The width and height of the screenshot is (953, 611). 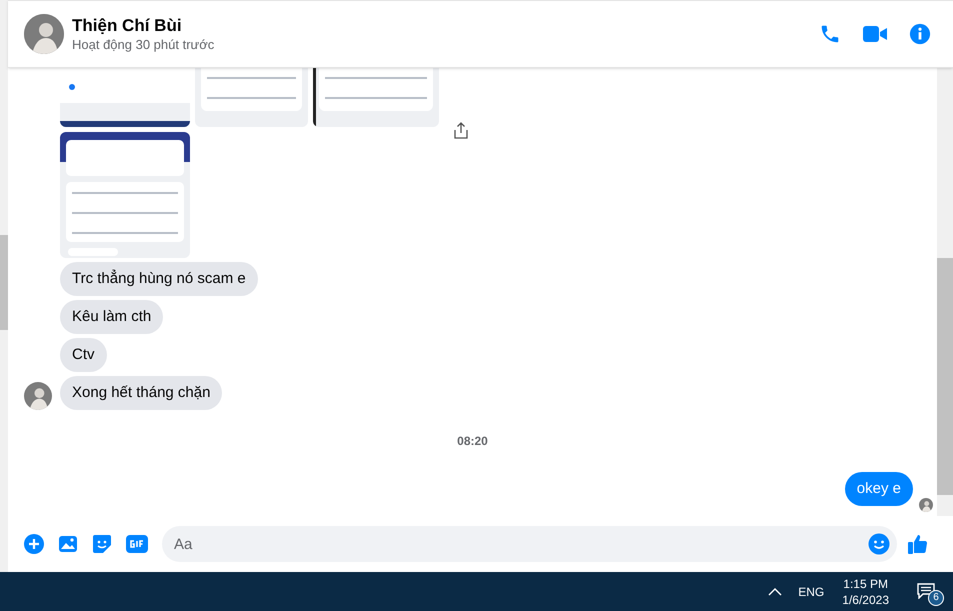 I want to click on chat-bubble-icon, so click(x=926, y=590).